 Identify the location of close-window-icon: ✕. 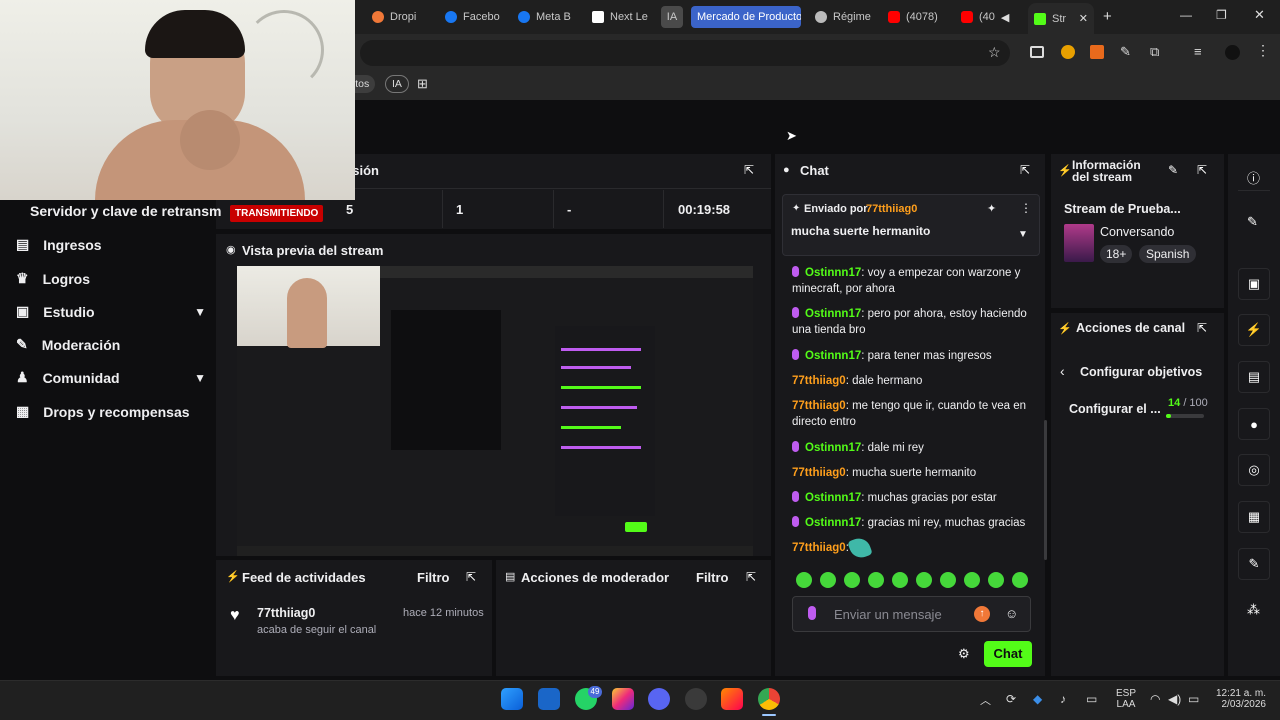
(1259, 15).